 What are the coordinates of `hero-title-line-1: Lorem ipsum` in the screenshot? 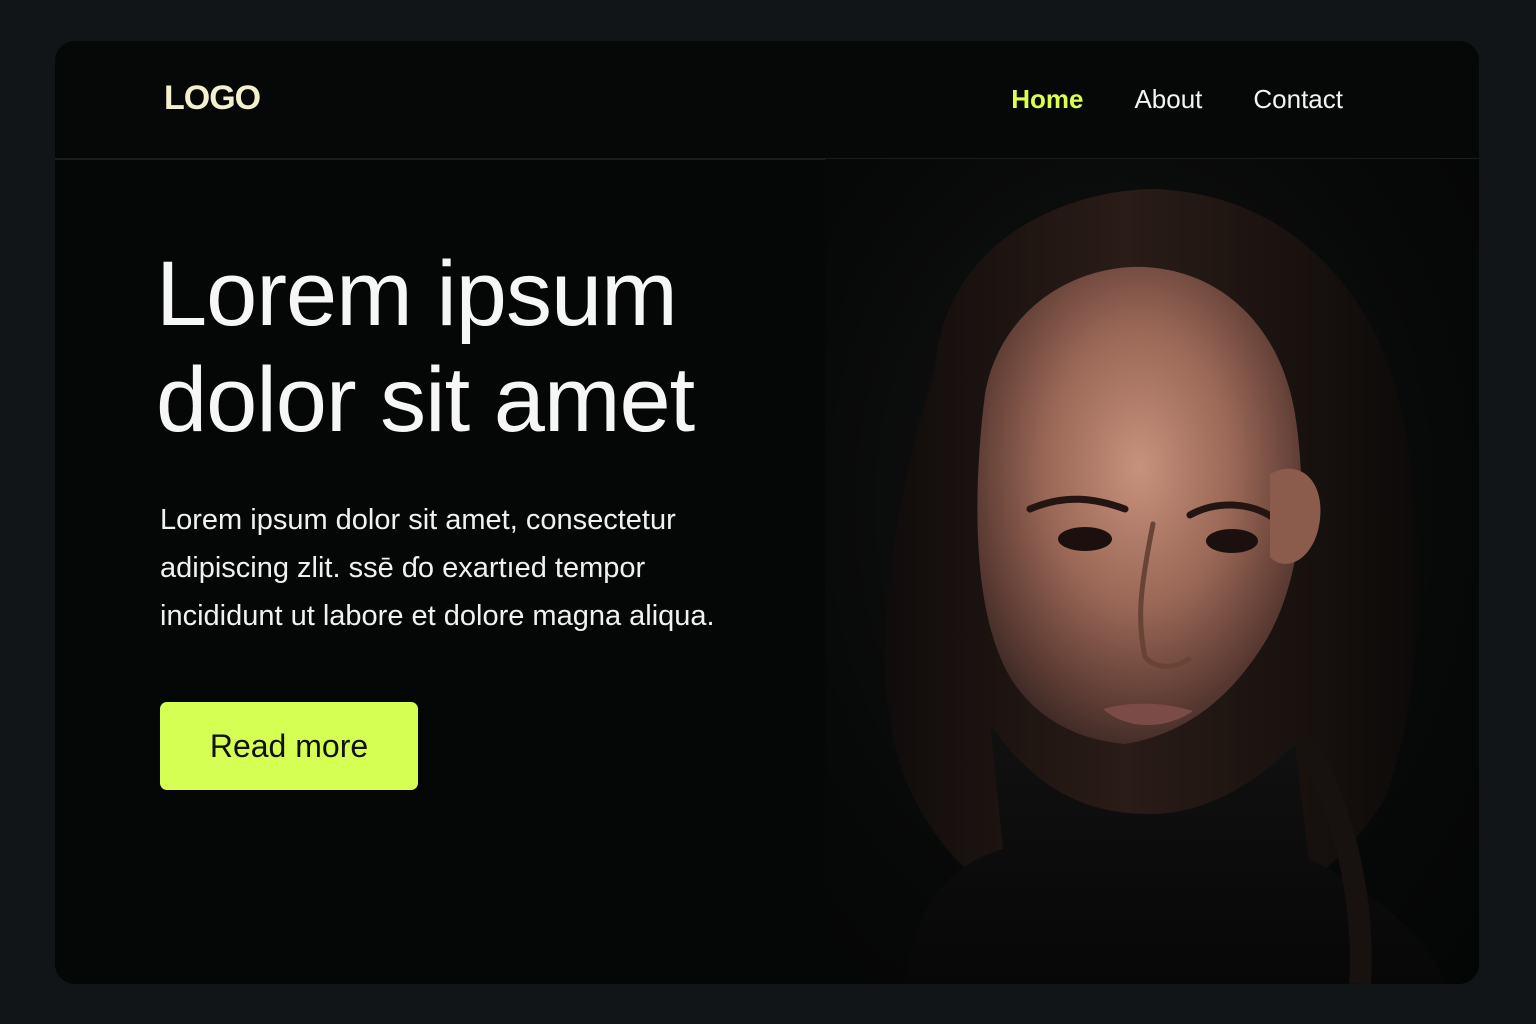 It's located at (417, 294).